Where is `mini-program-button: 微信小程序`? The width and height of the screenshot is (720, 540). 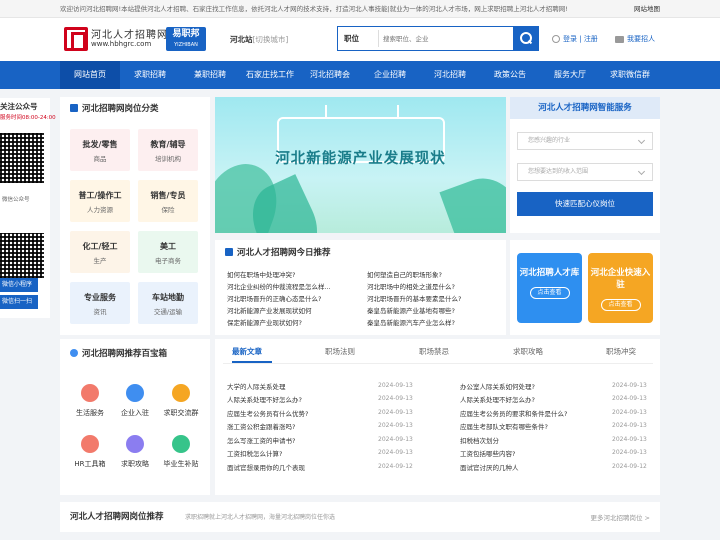 mini-program-button: 微信小程序 is located at coordinates (19, 285).